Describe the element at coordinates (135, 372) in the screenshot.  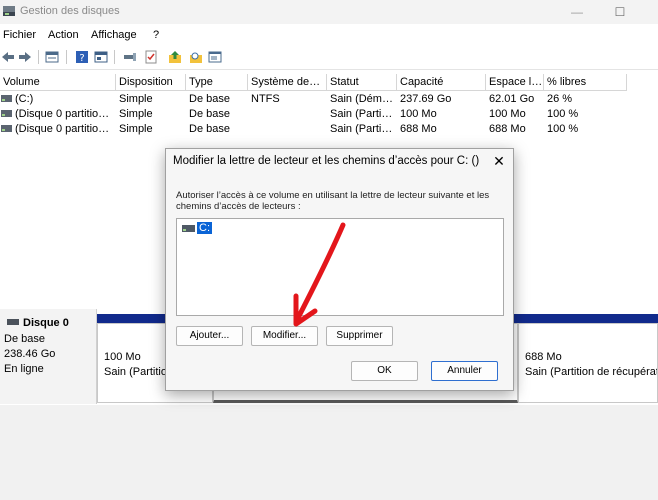
I see `partition-status: Sain (Partitio` at that location.